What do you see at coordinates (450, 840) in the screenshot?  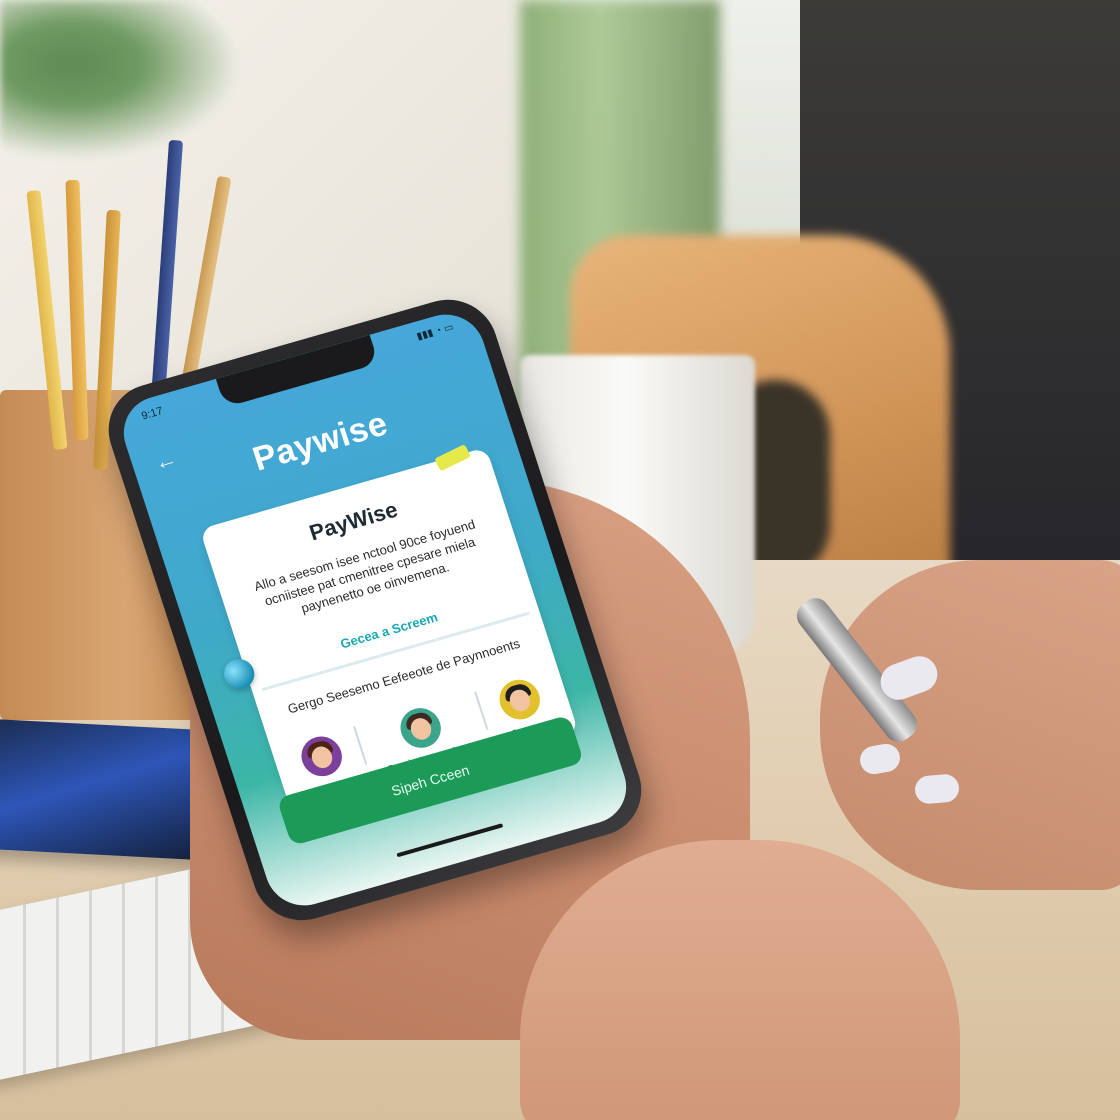 I see `home-indicator` at bounding box center [450, 840].